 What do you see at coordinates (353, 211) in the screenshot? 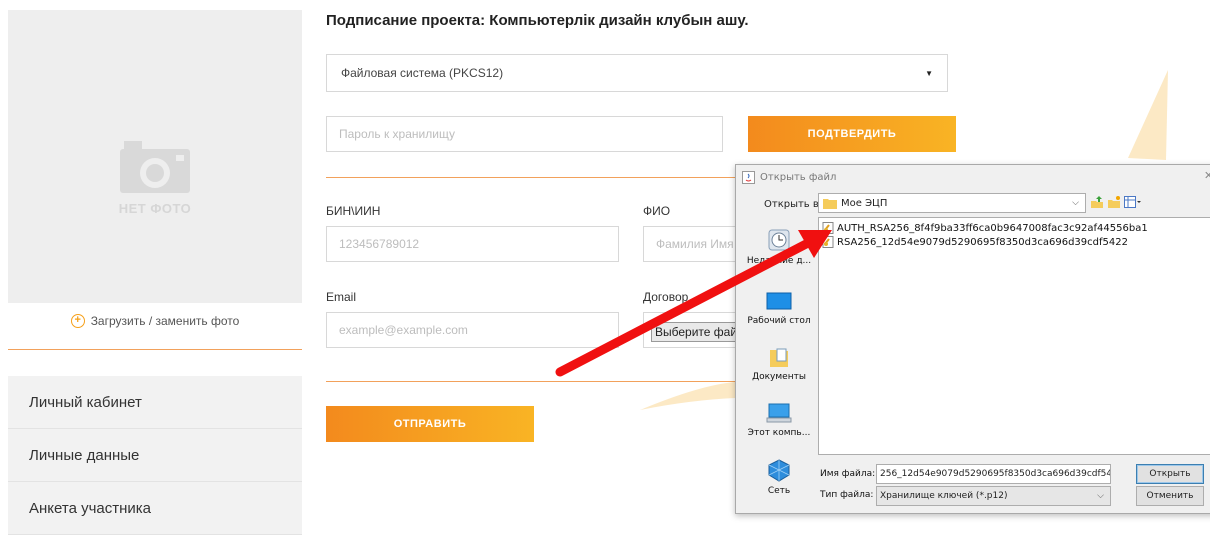
I see `bin-label: БИН\ИИН` at bounding box center [353, 211].